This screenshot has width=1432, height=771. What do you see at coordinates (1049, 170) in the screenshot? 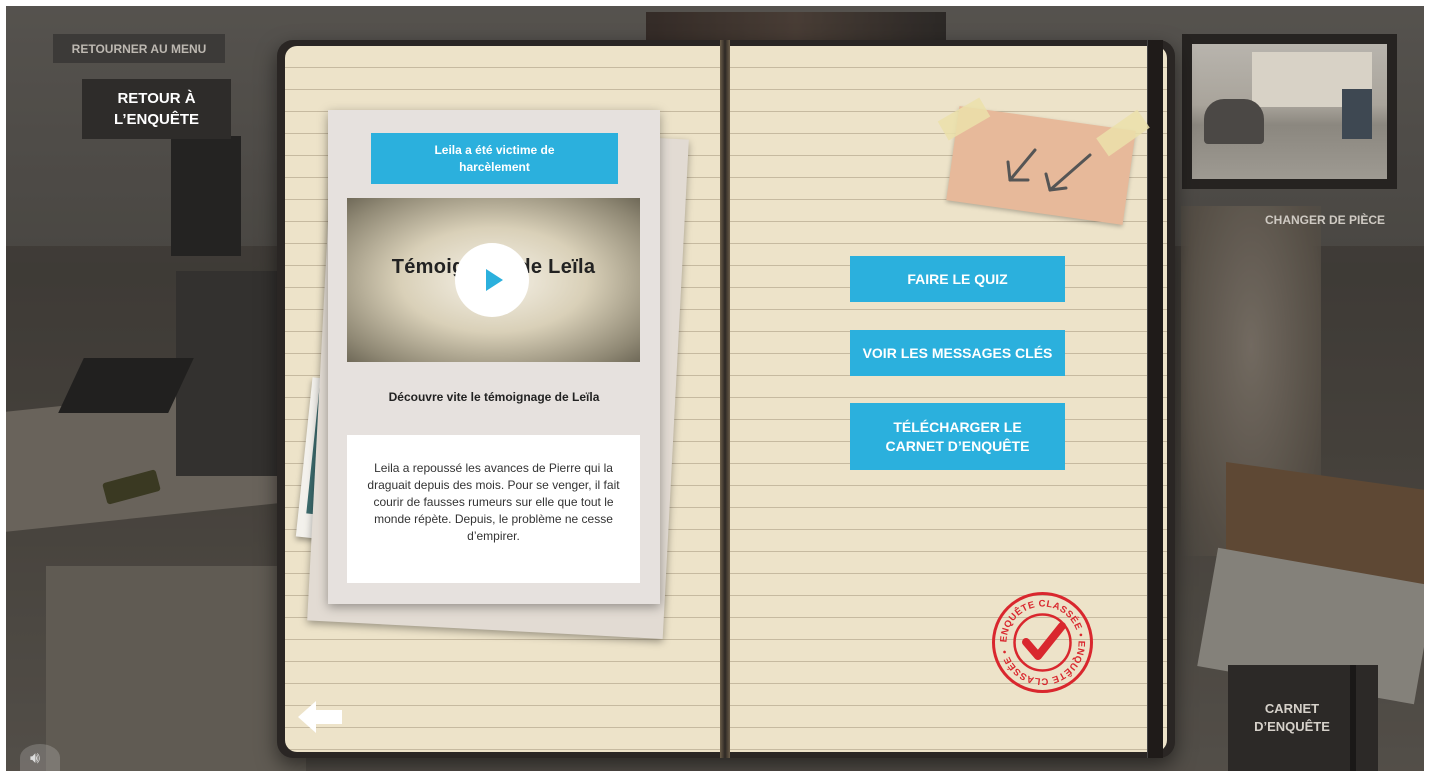
I see `arrows-down-left-icon` at bounding box center [1049, 170].